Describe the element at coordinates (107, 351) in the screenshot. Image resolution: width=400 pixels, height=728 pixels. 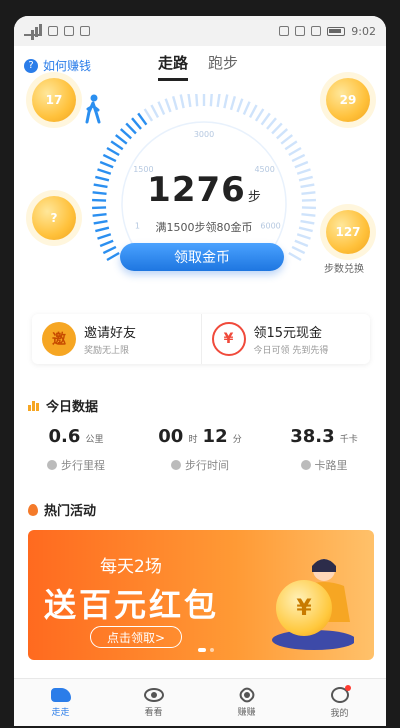
I see `card-subtitle: 奖励无上限` at that location.